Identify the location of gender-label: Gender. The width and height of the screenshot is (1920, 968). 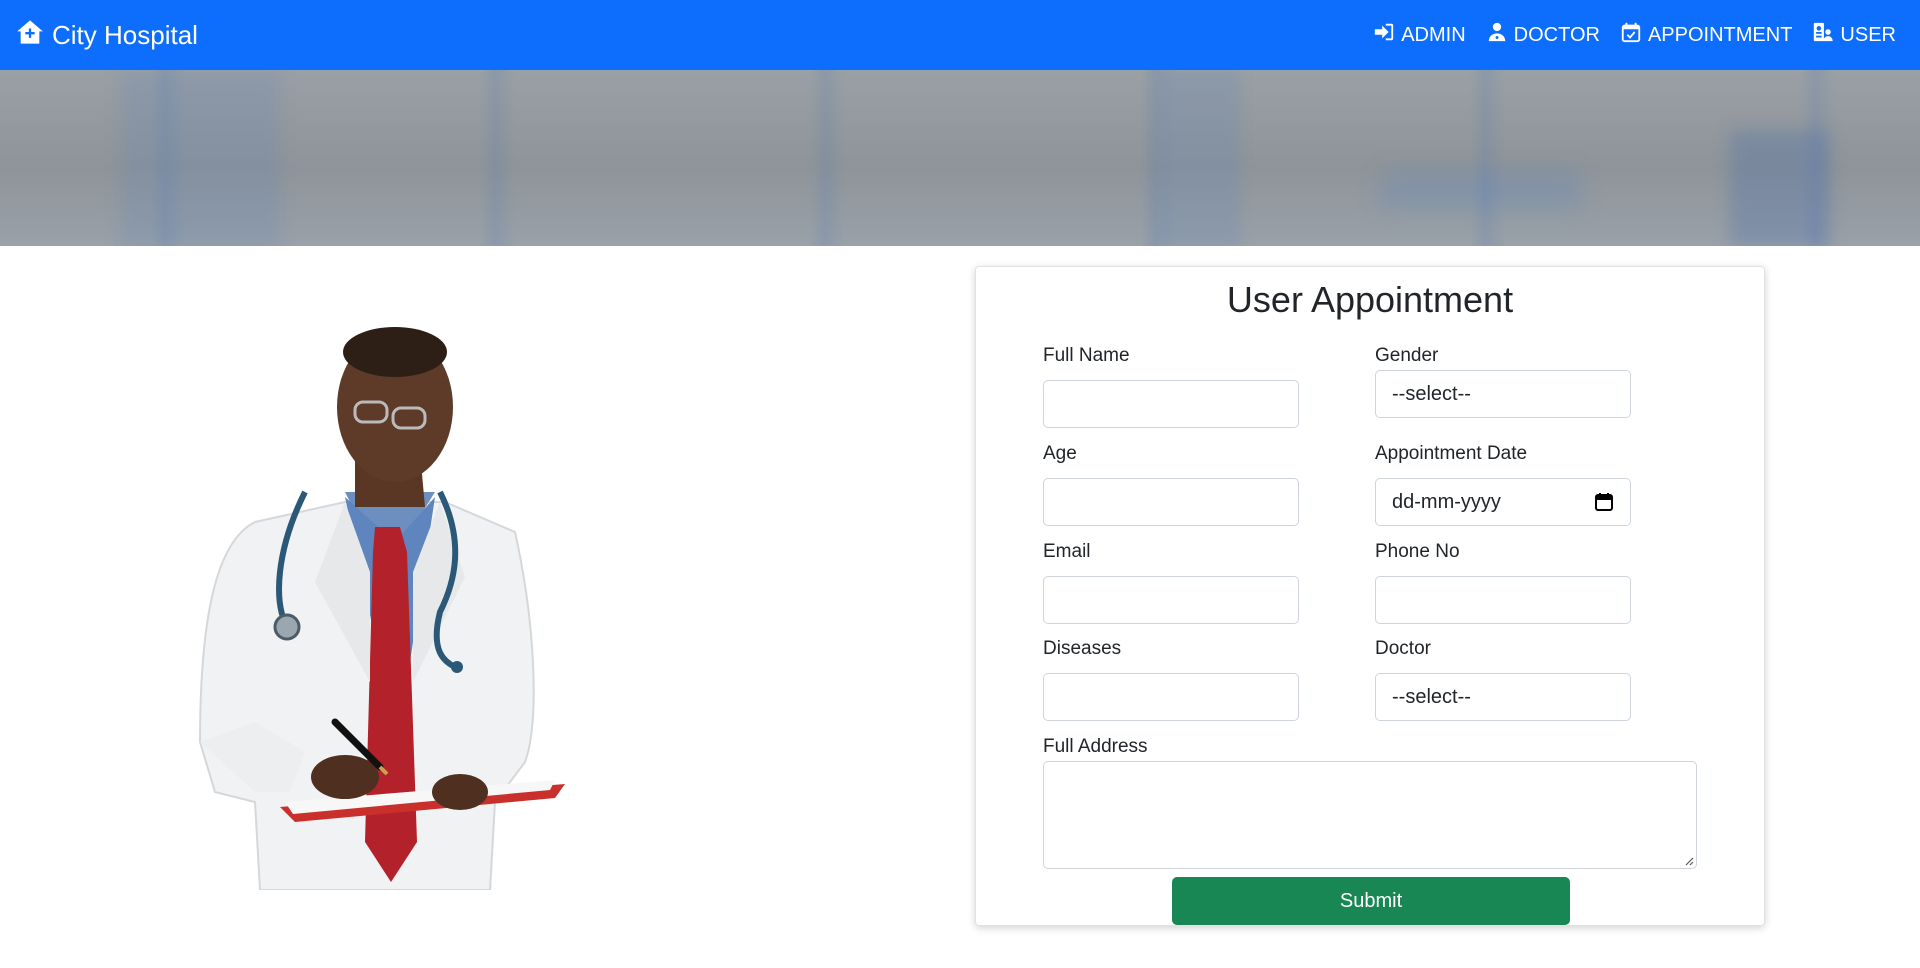
(1407, 355).